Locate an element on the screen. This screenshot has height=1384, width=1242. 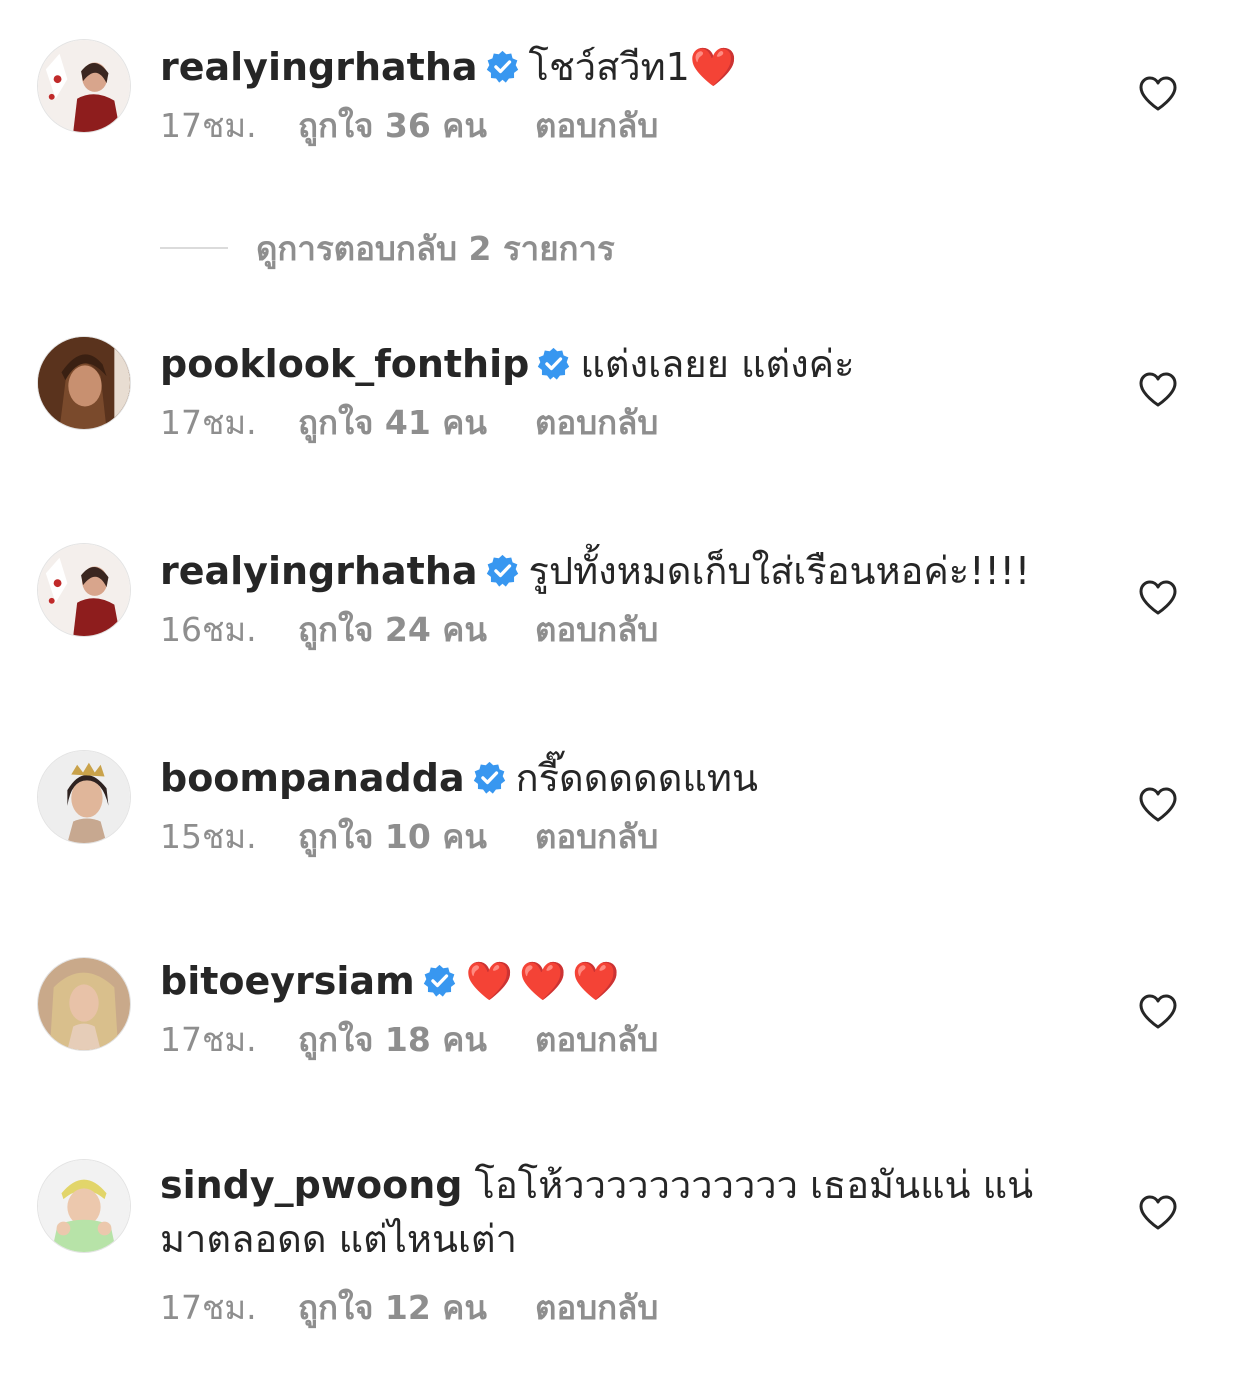
divider is located at coordinates (194, 248).